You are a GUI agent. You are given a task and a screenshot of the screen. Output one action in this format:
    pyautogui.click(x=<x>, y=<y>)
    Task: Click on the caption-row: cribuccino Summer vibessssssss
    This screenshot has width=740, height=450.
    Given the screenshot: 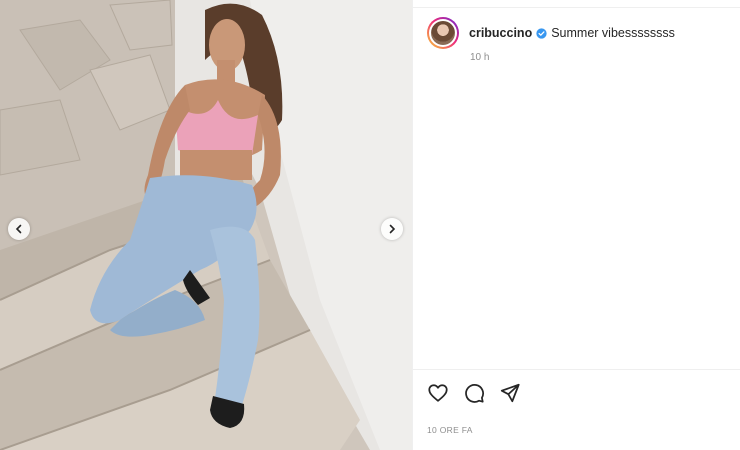 What is the action you would take?
    pyautogui.click(x=551, y=33)
    